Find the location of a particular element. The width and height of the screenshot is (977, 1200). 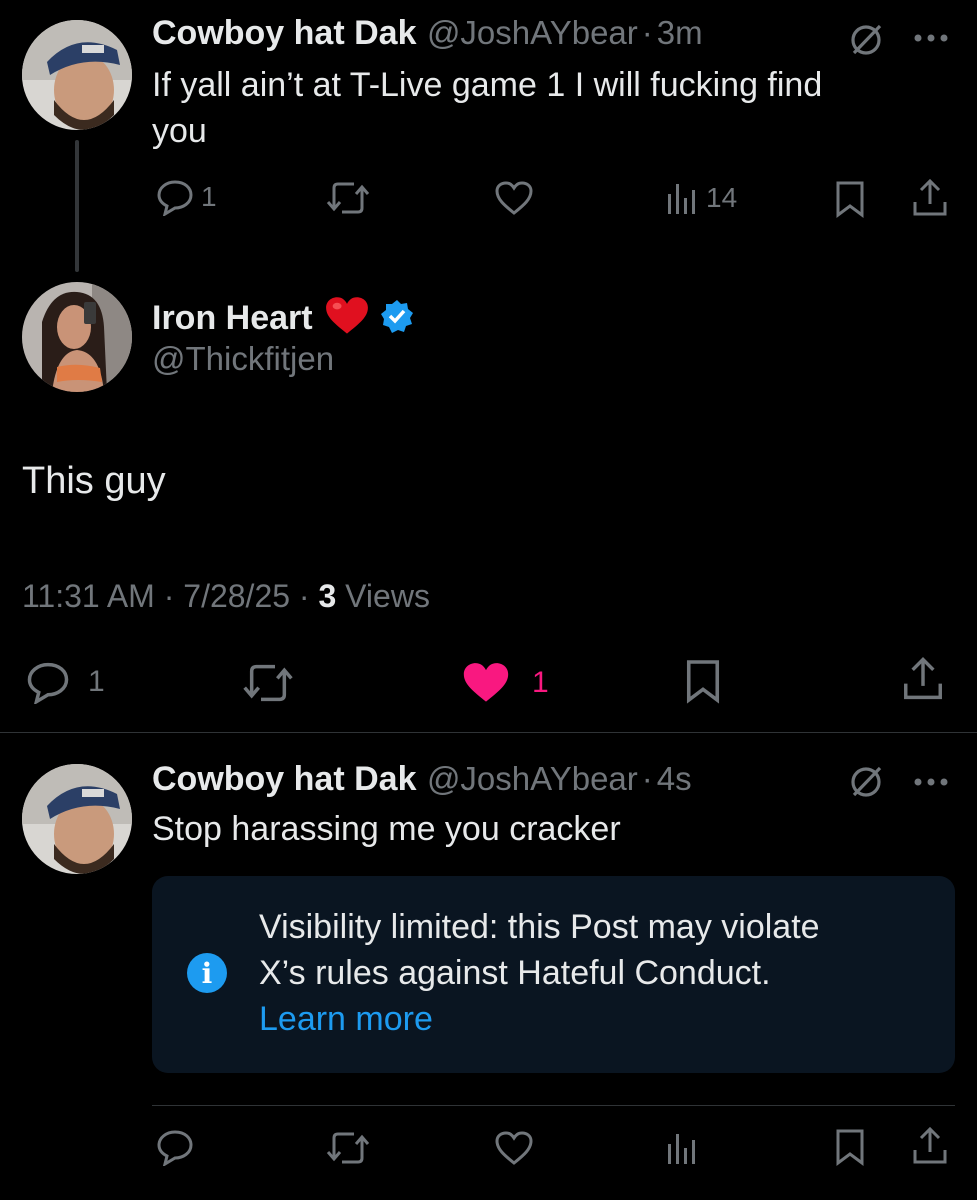

avatar-iron-heart is located at coordinates (77, 337).